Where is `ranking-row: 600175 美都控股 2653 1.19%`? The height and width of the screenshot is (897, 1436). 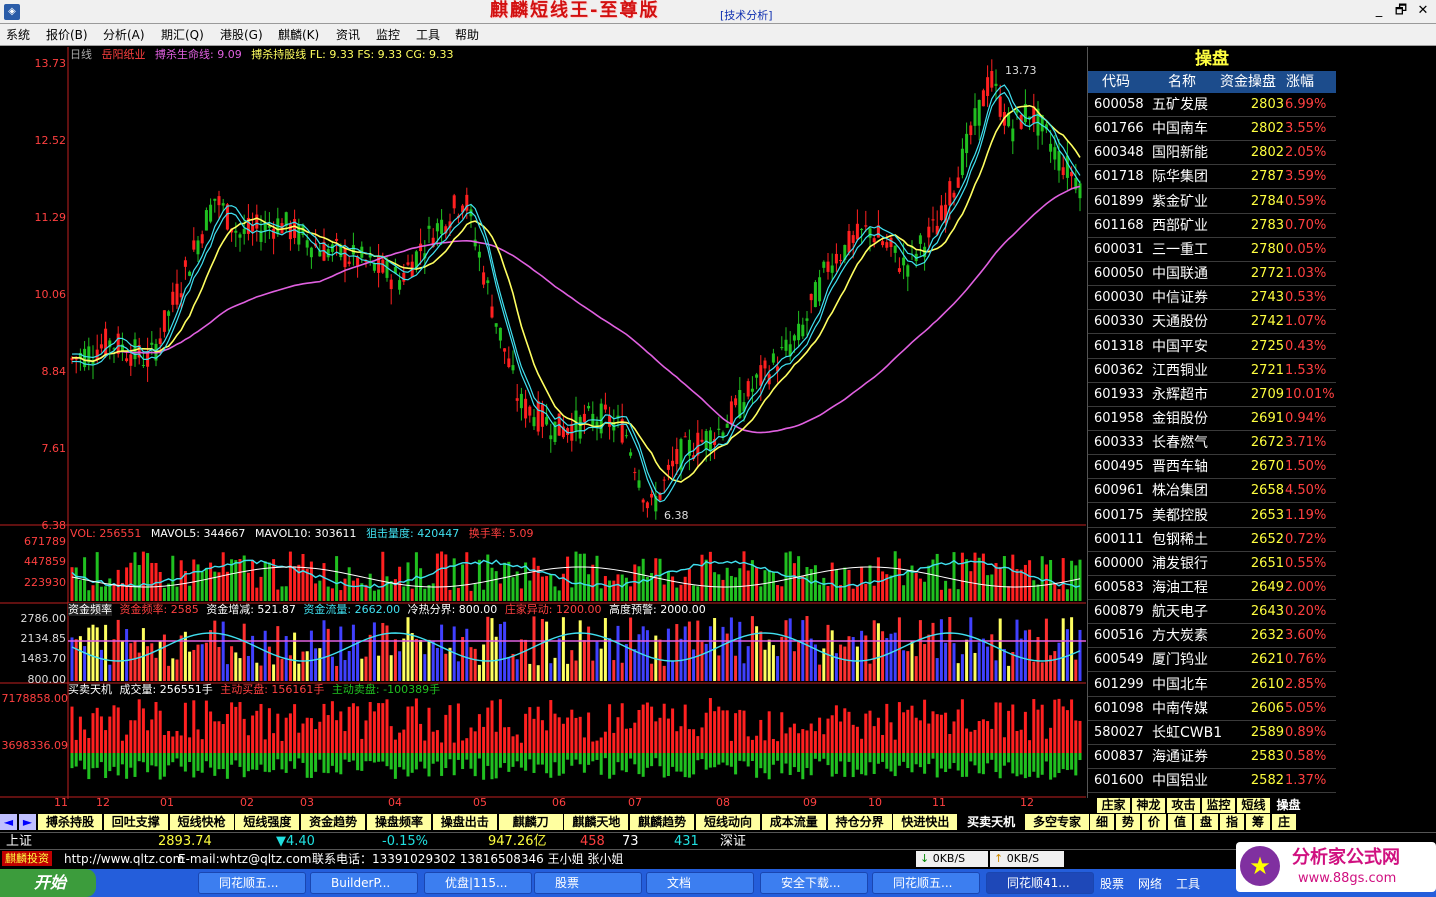
ranking-row: 600175 美都控股 2653 1.19% is located at coordinates (1212, 516).